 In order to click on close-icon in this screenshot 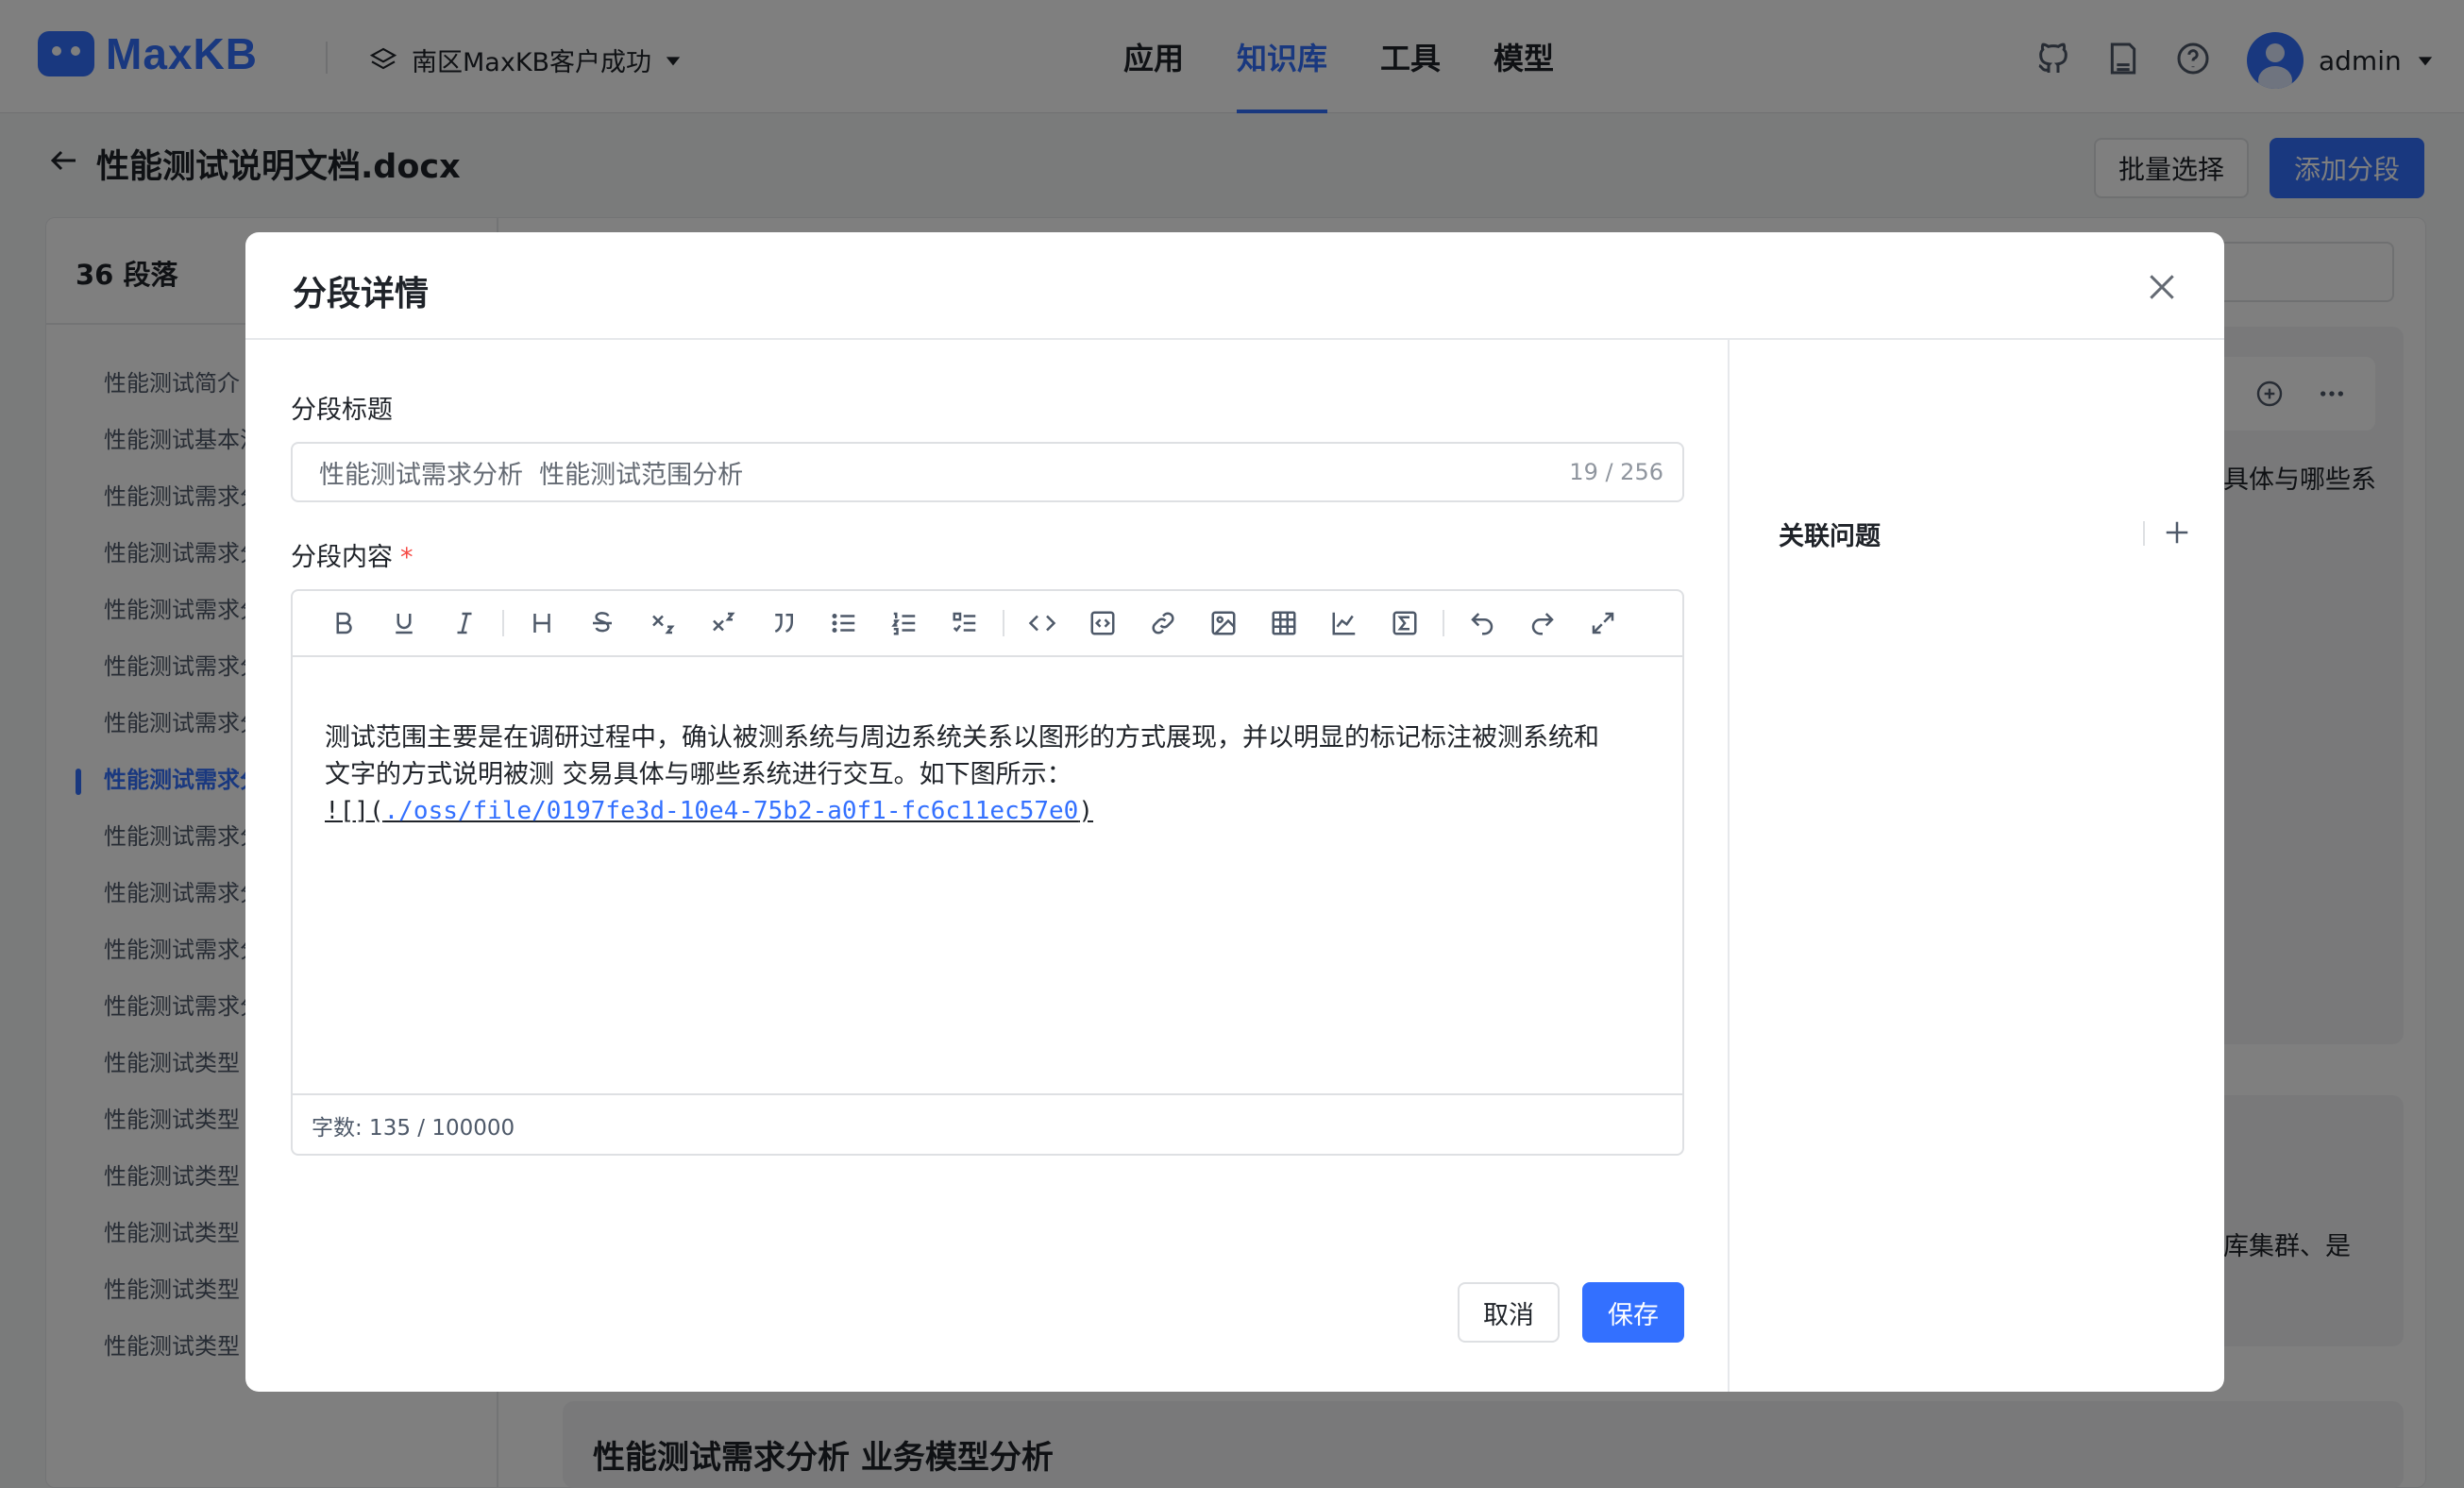, I will do `click(2162, 287)`.